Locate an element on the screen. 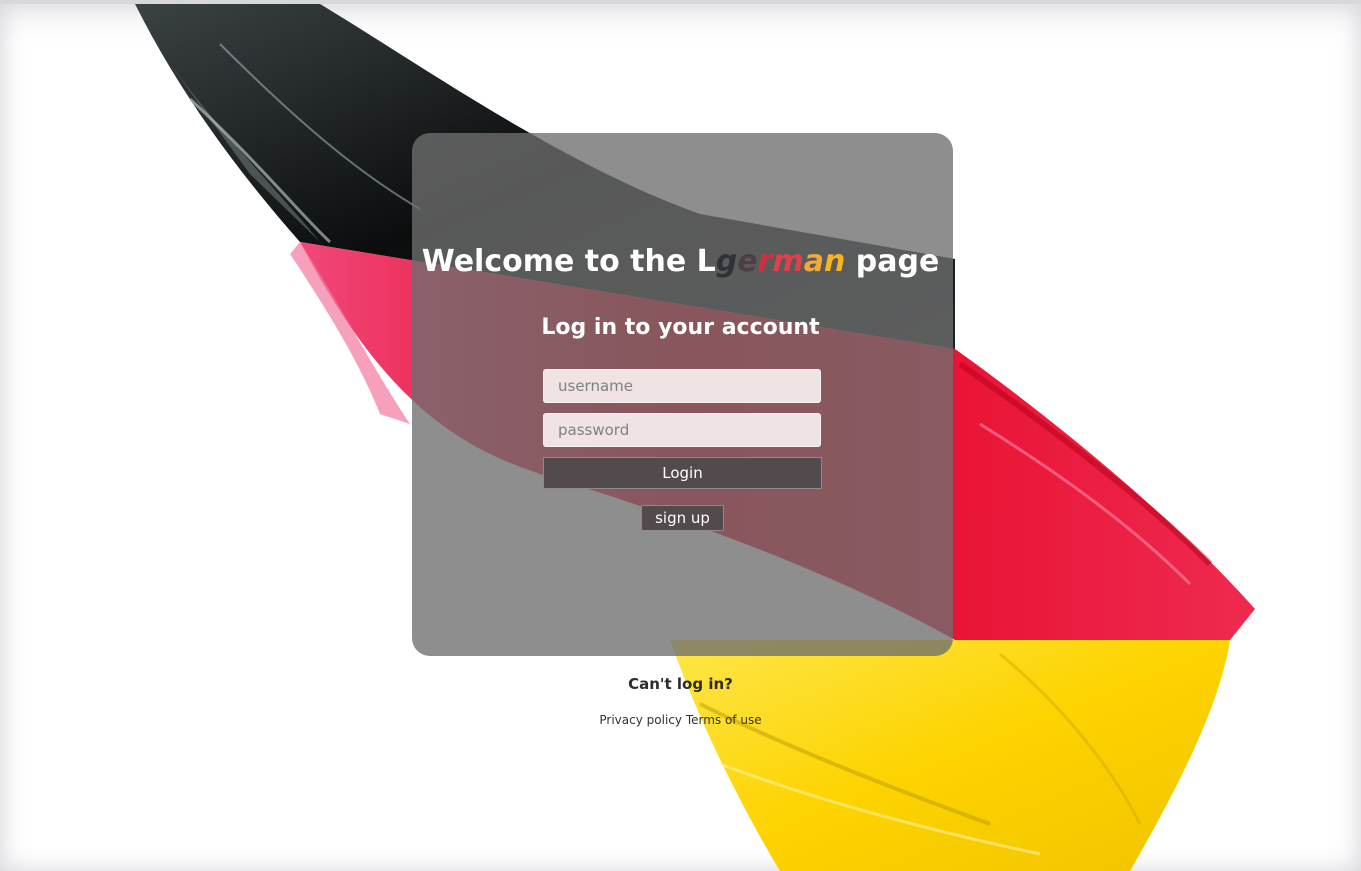  welcome-suffix: page is located at coordinates (892, 261).